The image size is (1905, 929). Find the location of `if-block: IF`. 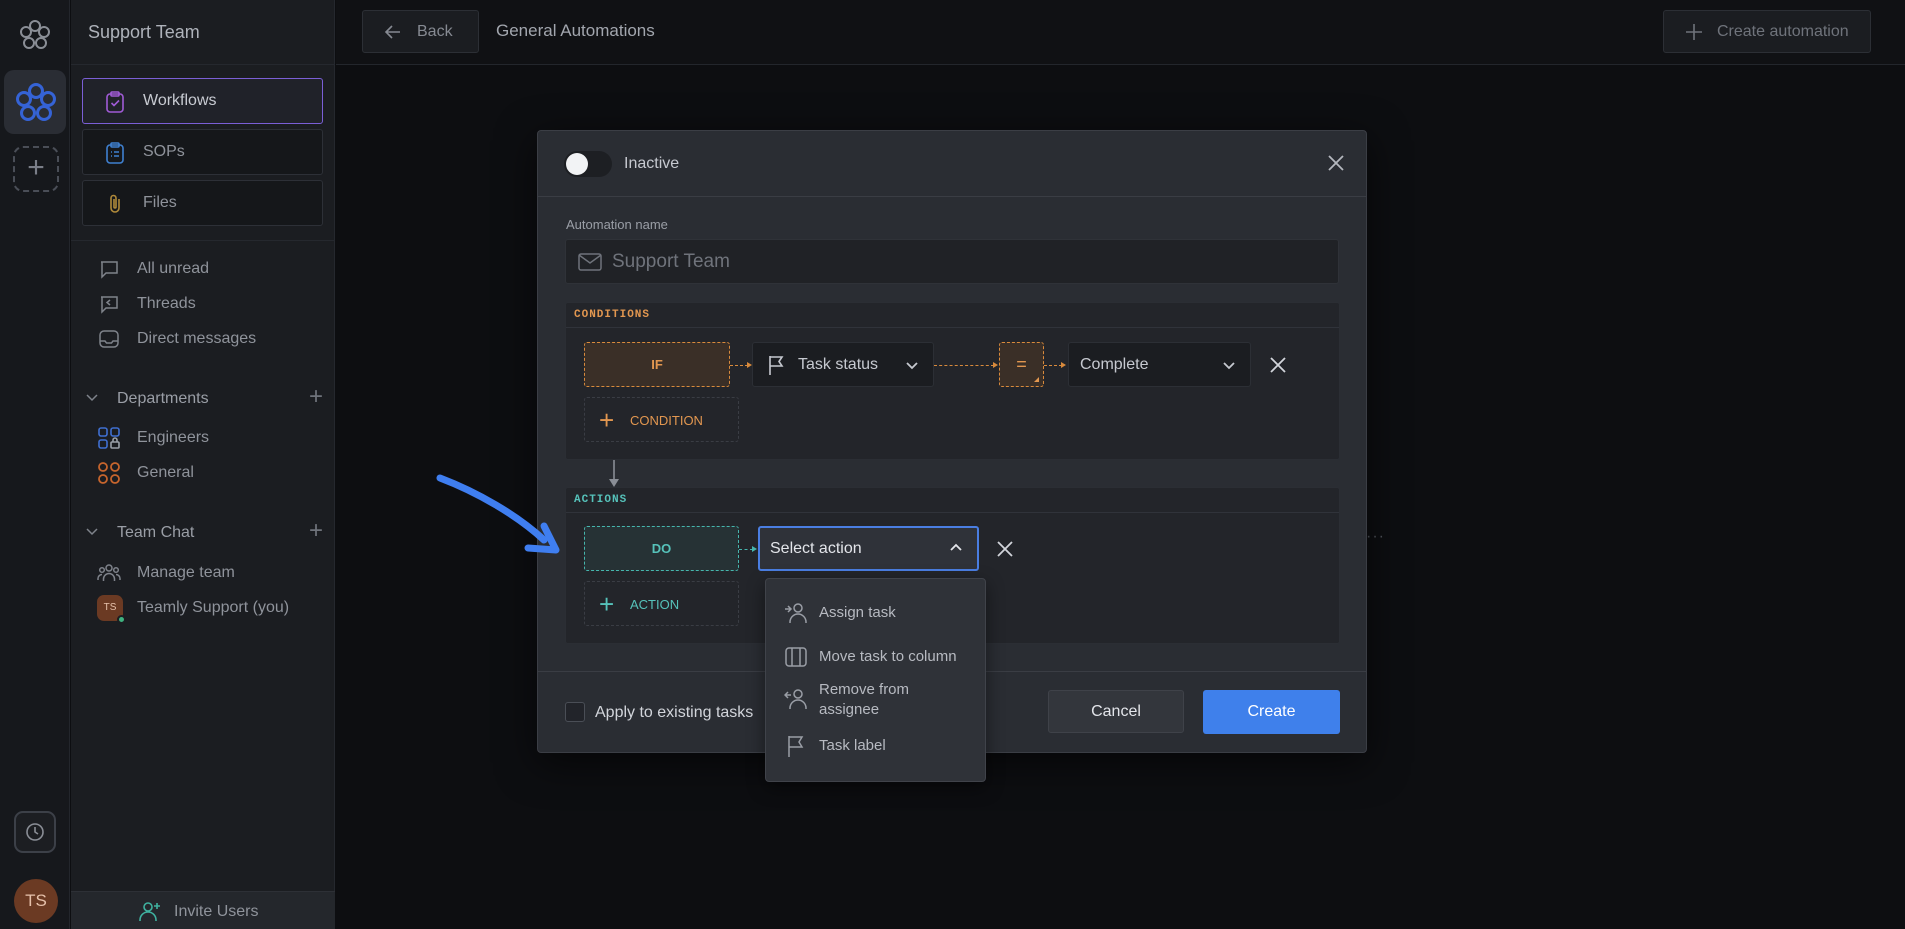

if-block: IF is located at coordinates (657, 364).